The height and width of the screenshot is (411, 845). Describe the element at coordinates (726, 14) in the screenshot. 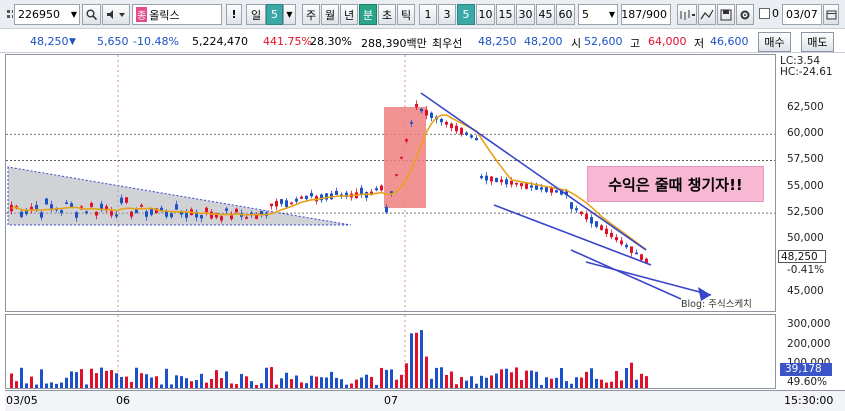

I see `save-button` at that location.